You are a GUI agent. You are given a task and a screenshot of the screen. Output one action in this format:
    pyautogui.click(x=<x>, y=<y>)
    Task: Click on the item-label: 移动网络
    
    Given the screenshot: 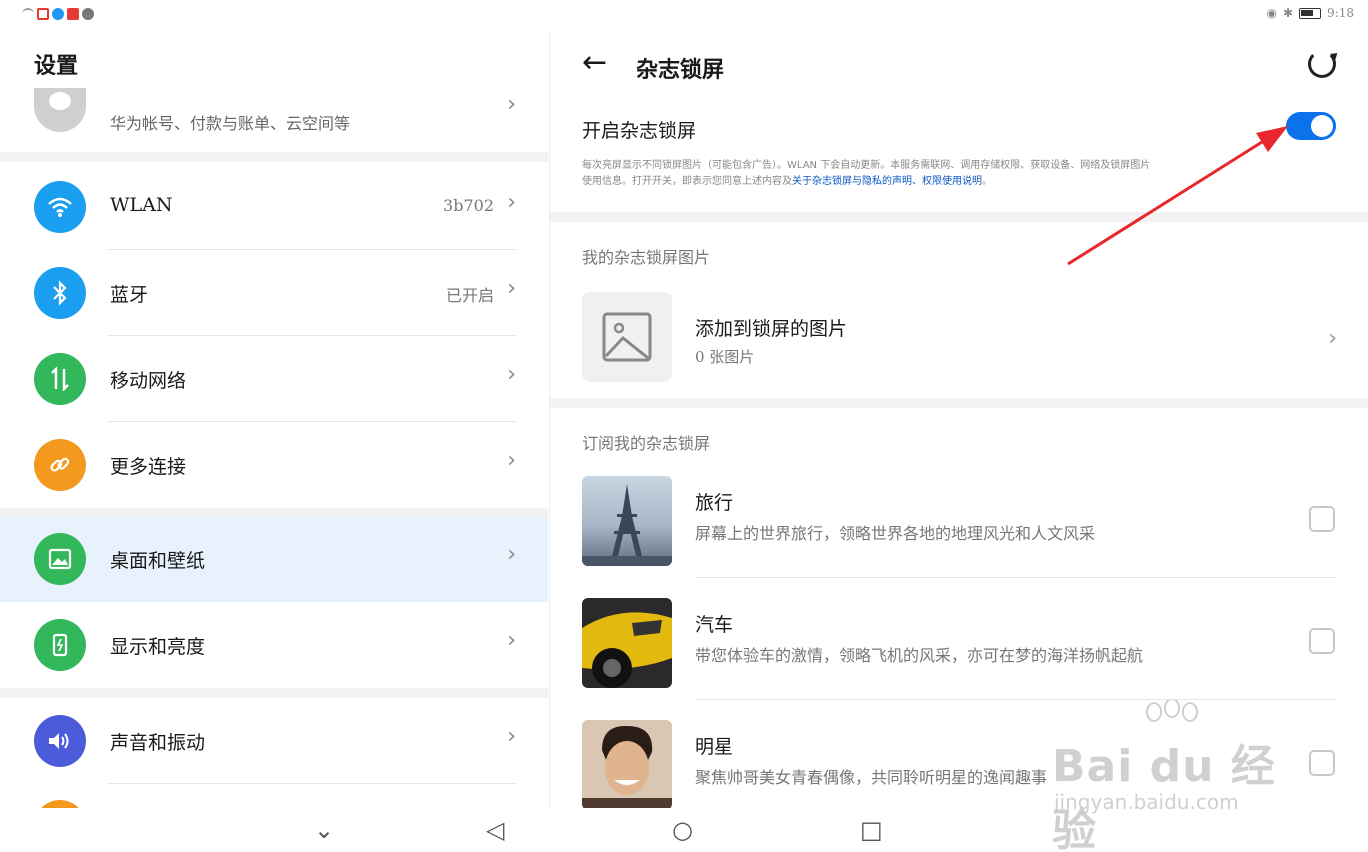 What is the action you would take?
    pyautogui.click(x=148, y=381)
    